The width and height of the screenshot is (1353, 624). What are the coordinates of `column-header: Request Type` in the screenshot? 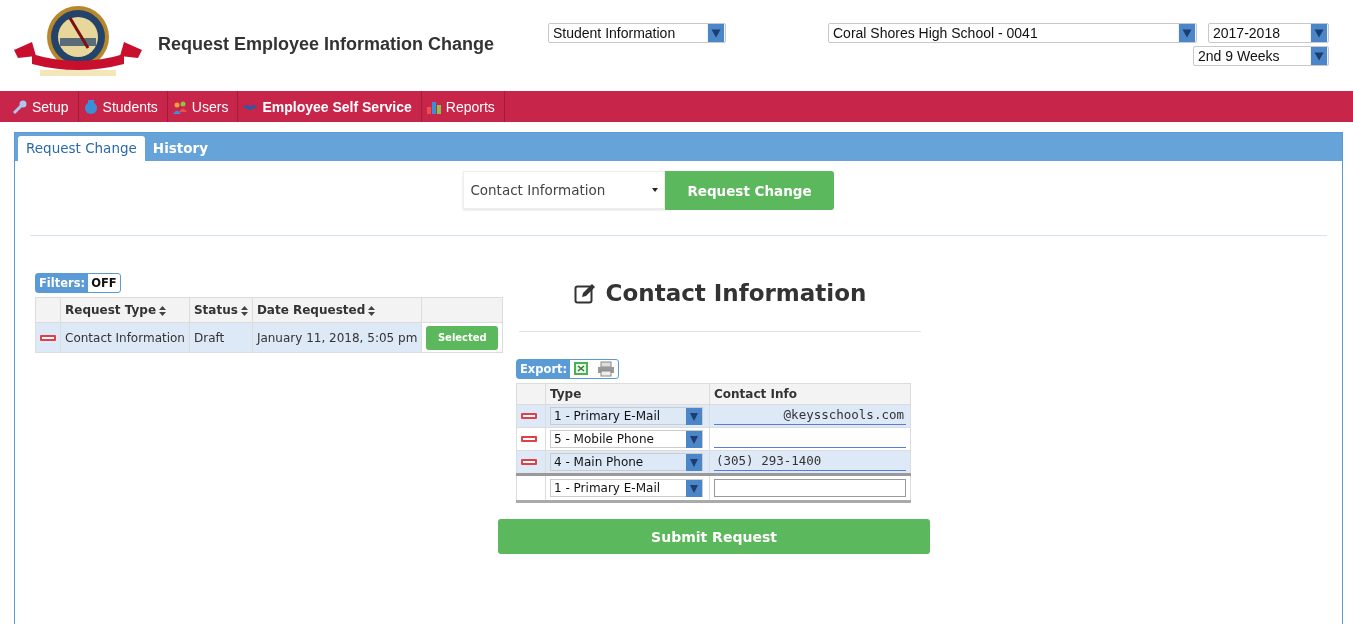 It's located at (125, 310).